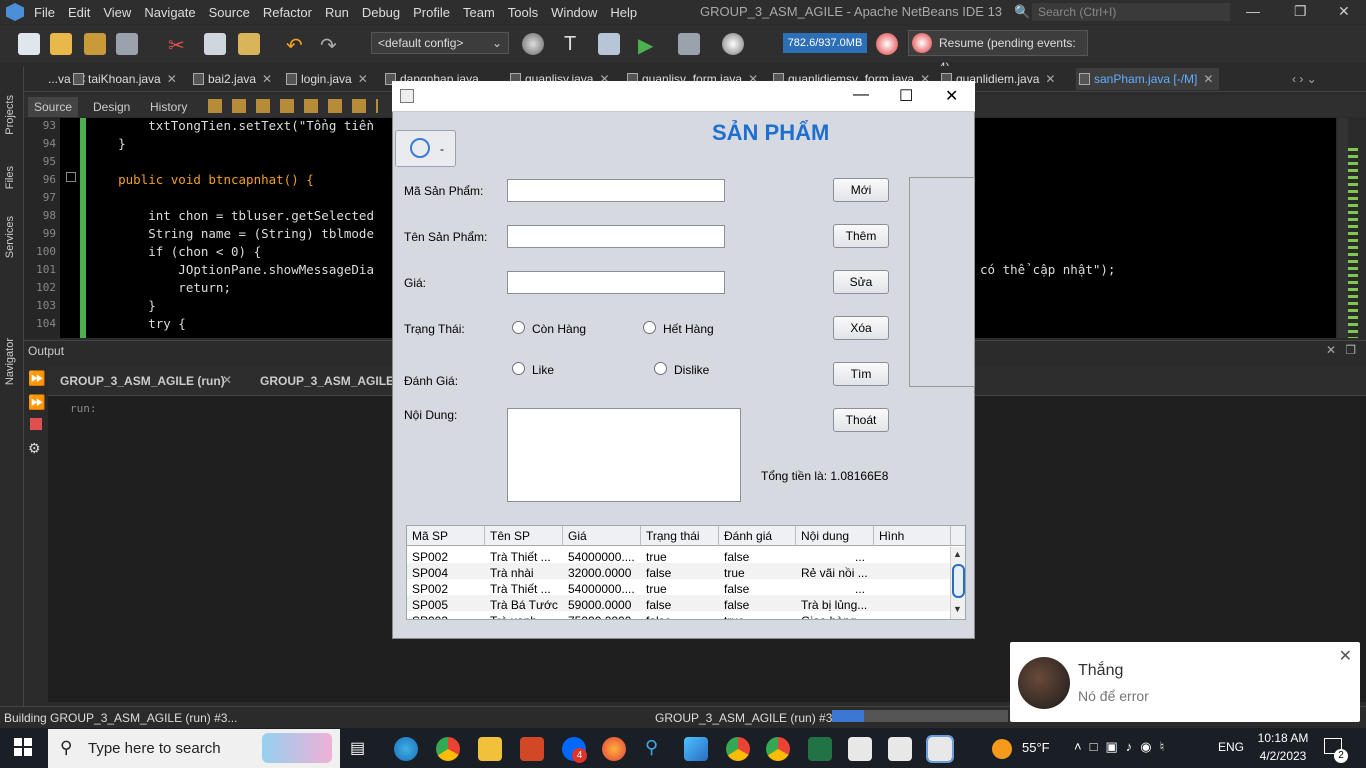  What do you see at coordinates (337, 12) in the screenshot?
I see `menu-run: Run` at bounding box center [337, 12].